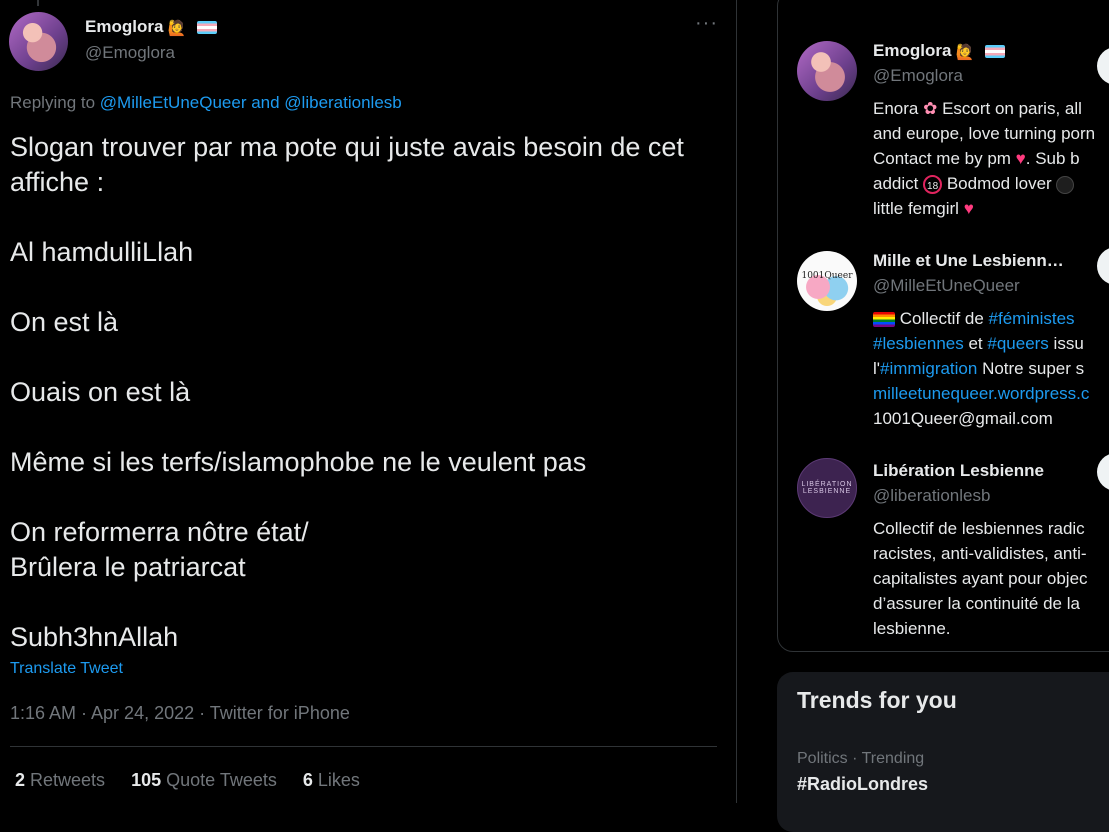  Describe the element at coordinates (918, 343) in the screenshot. I see `hashtag-link: #lesbiennes` at that location.